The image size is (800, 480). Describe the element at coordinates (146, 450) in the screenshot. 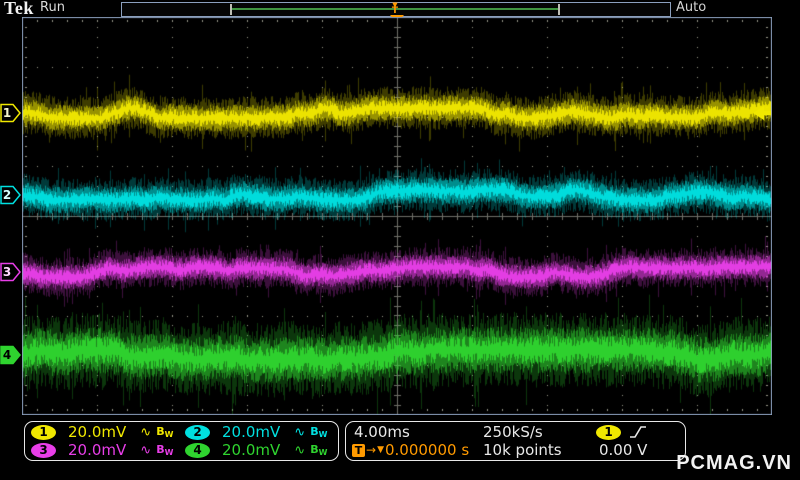

I see `channel3-coupling-icon: ∿` at that location.